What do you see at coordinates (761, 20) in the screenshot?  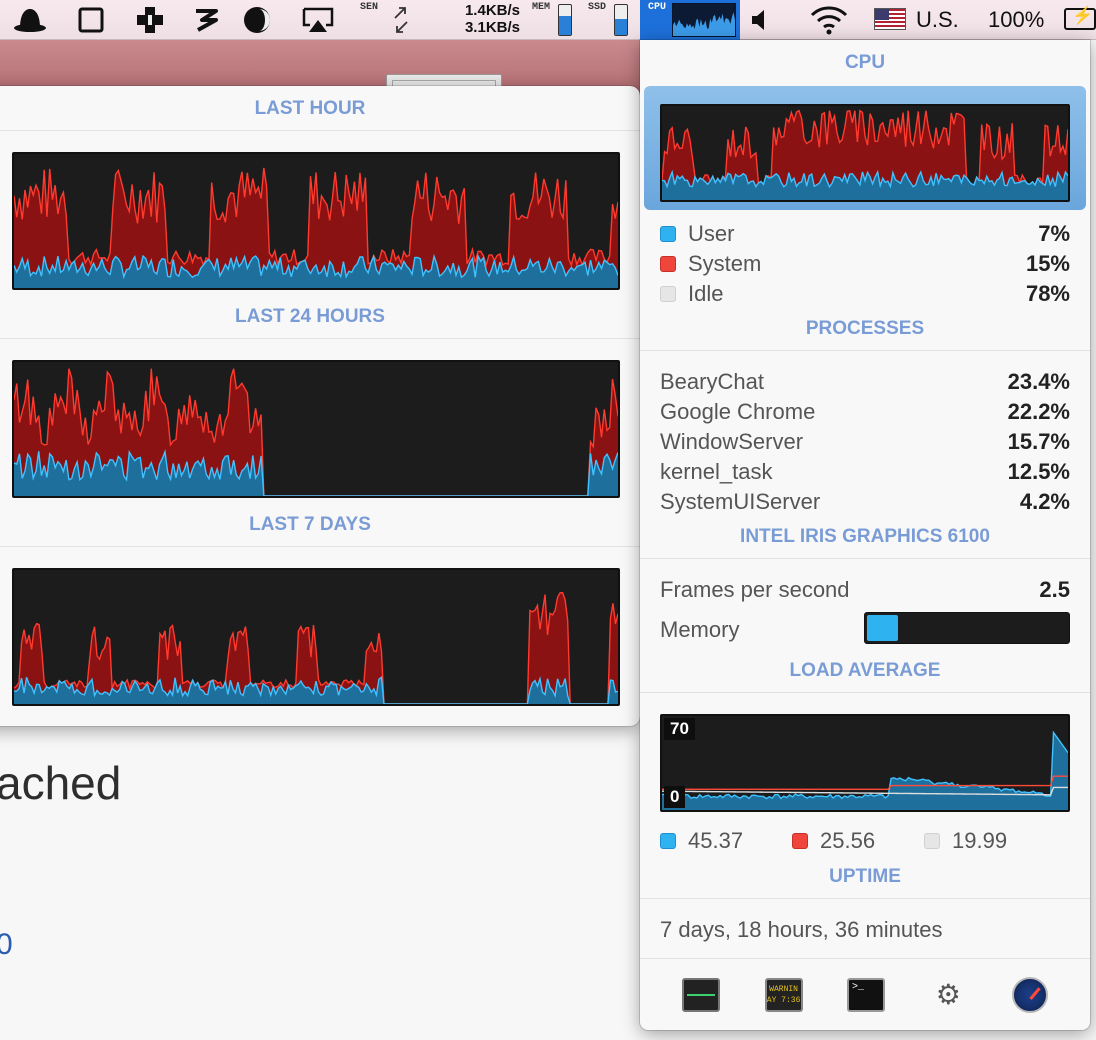 I see `volume-icon` at bounding box center [761, 20].